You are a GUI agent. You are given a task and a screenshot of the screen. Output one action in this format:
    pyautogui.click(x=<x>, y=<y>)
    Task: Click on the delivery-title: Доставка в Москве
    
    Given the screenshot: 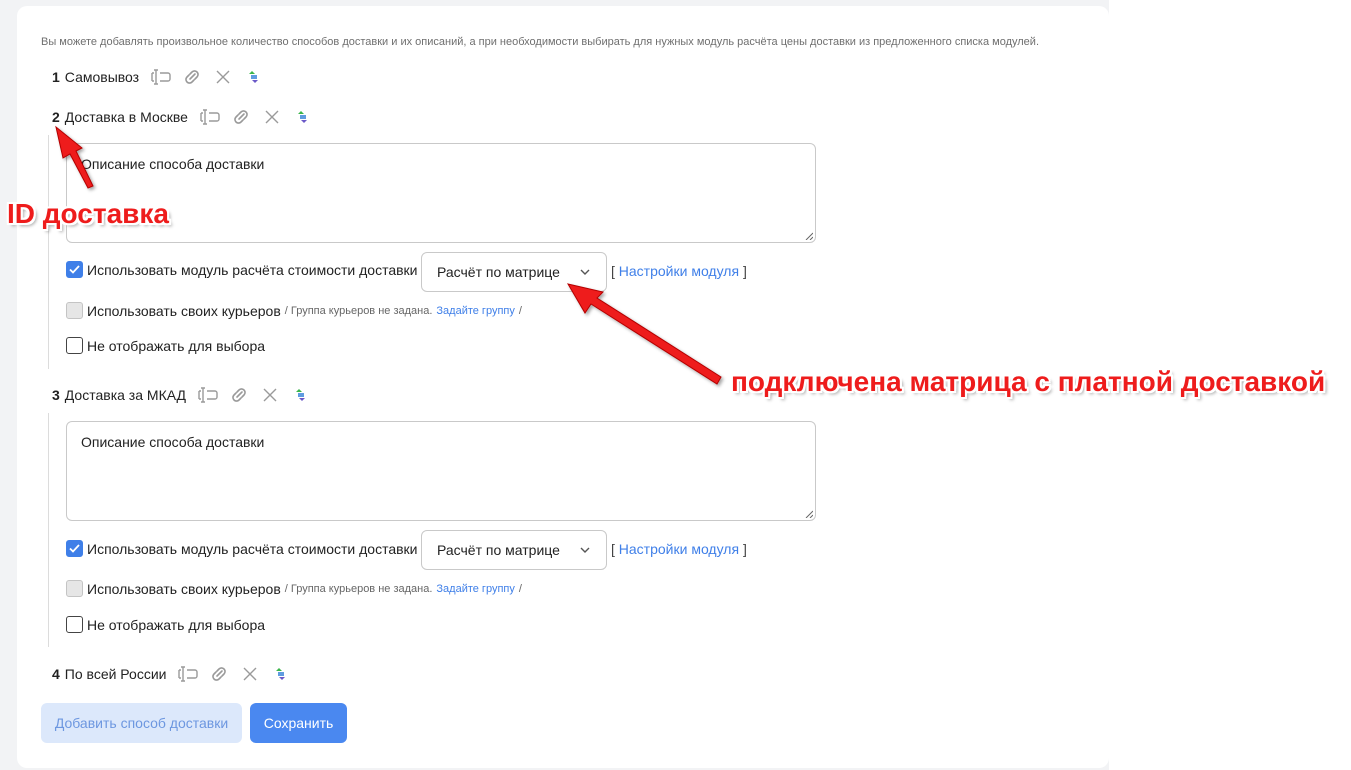 What is the action you would take?
    pyautogui.click(x=126, y=117)
    